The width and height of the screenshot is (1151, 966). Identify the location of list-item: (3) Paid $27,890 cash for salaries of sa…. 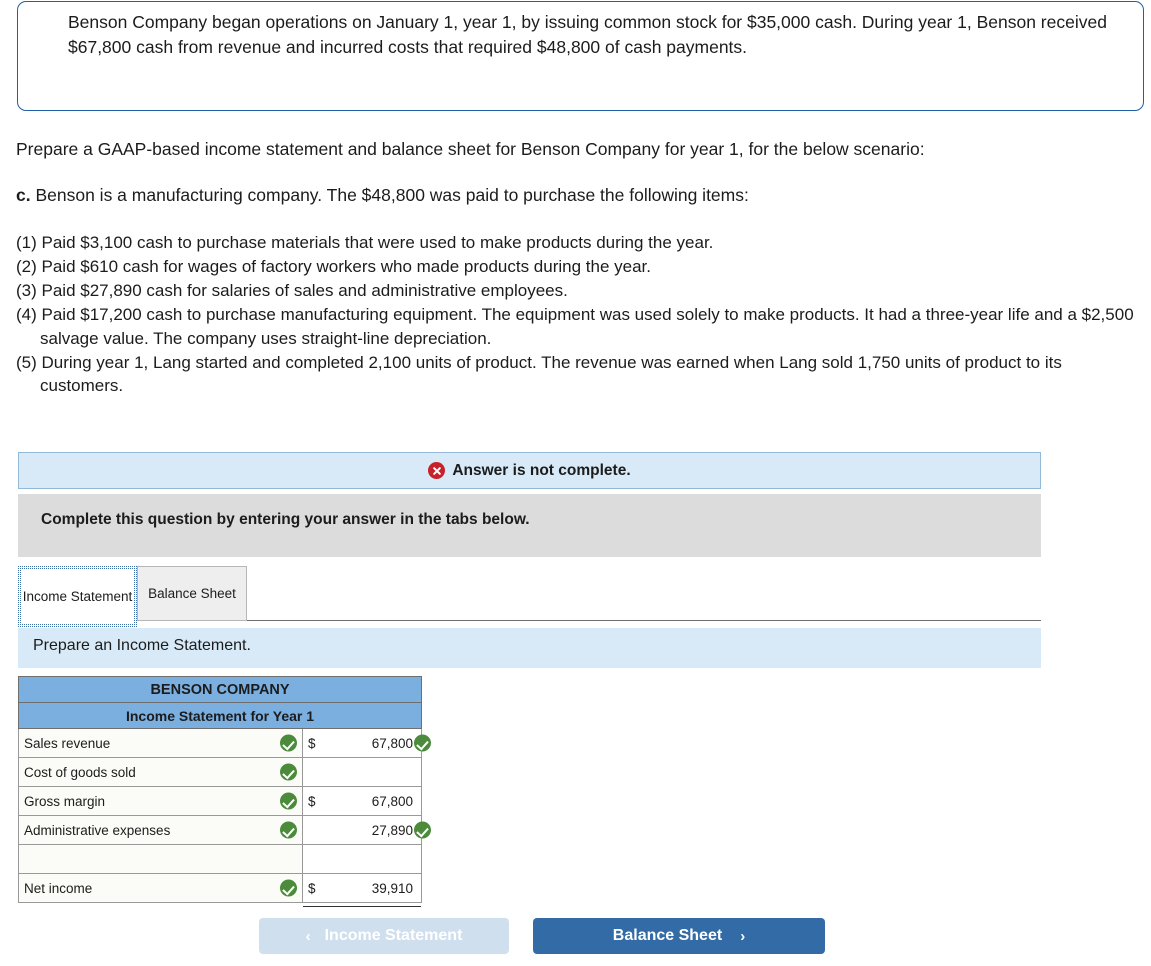
(292, 290).